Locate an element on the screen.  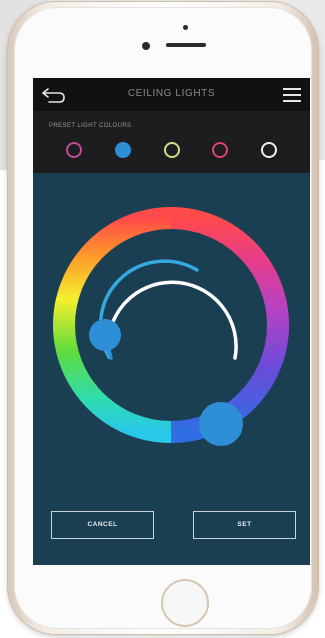
top-bar: CEILING LIGHTS is located at coordinates (171, 94).